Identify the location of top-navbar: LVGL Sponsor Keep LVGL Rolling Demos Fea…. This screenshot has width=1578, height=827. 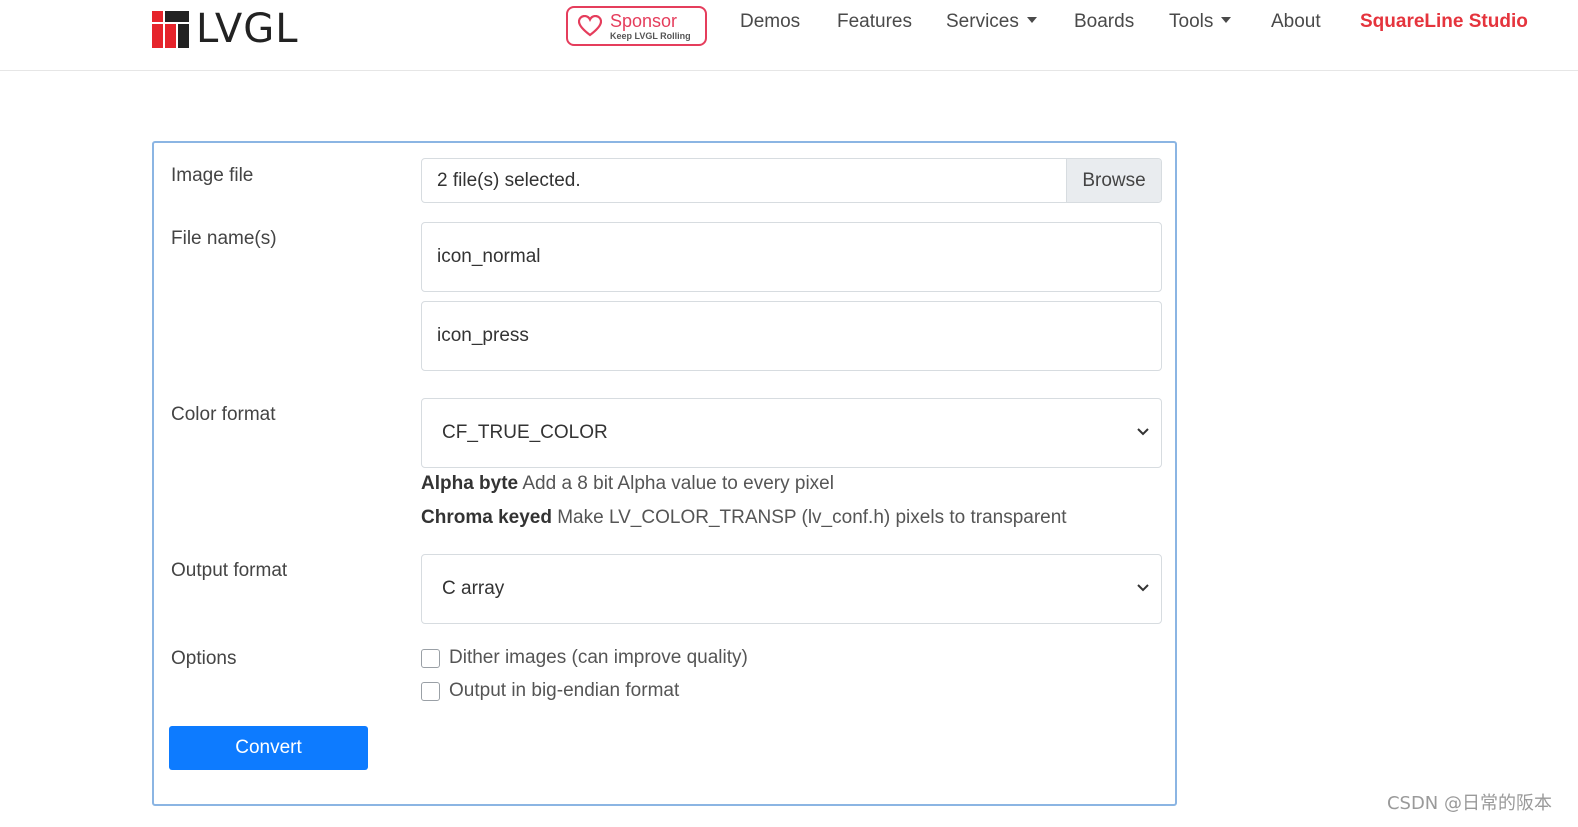
(789, 35).